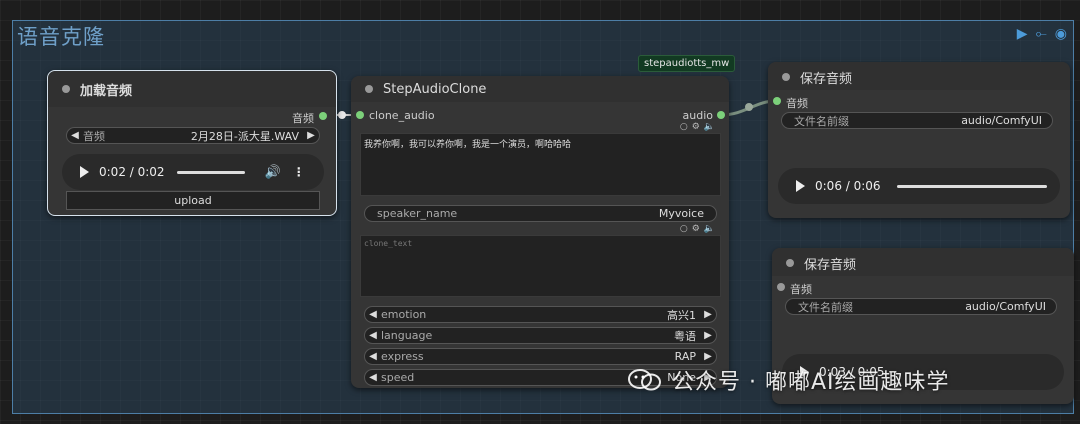 The width and height of the screenshot is (1080, 424). I want to click on language-combo: ◀ language 粤语 ▶, so click(540, 335).